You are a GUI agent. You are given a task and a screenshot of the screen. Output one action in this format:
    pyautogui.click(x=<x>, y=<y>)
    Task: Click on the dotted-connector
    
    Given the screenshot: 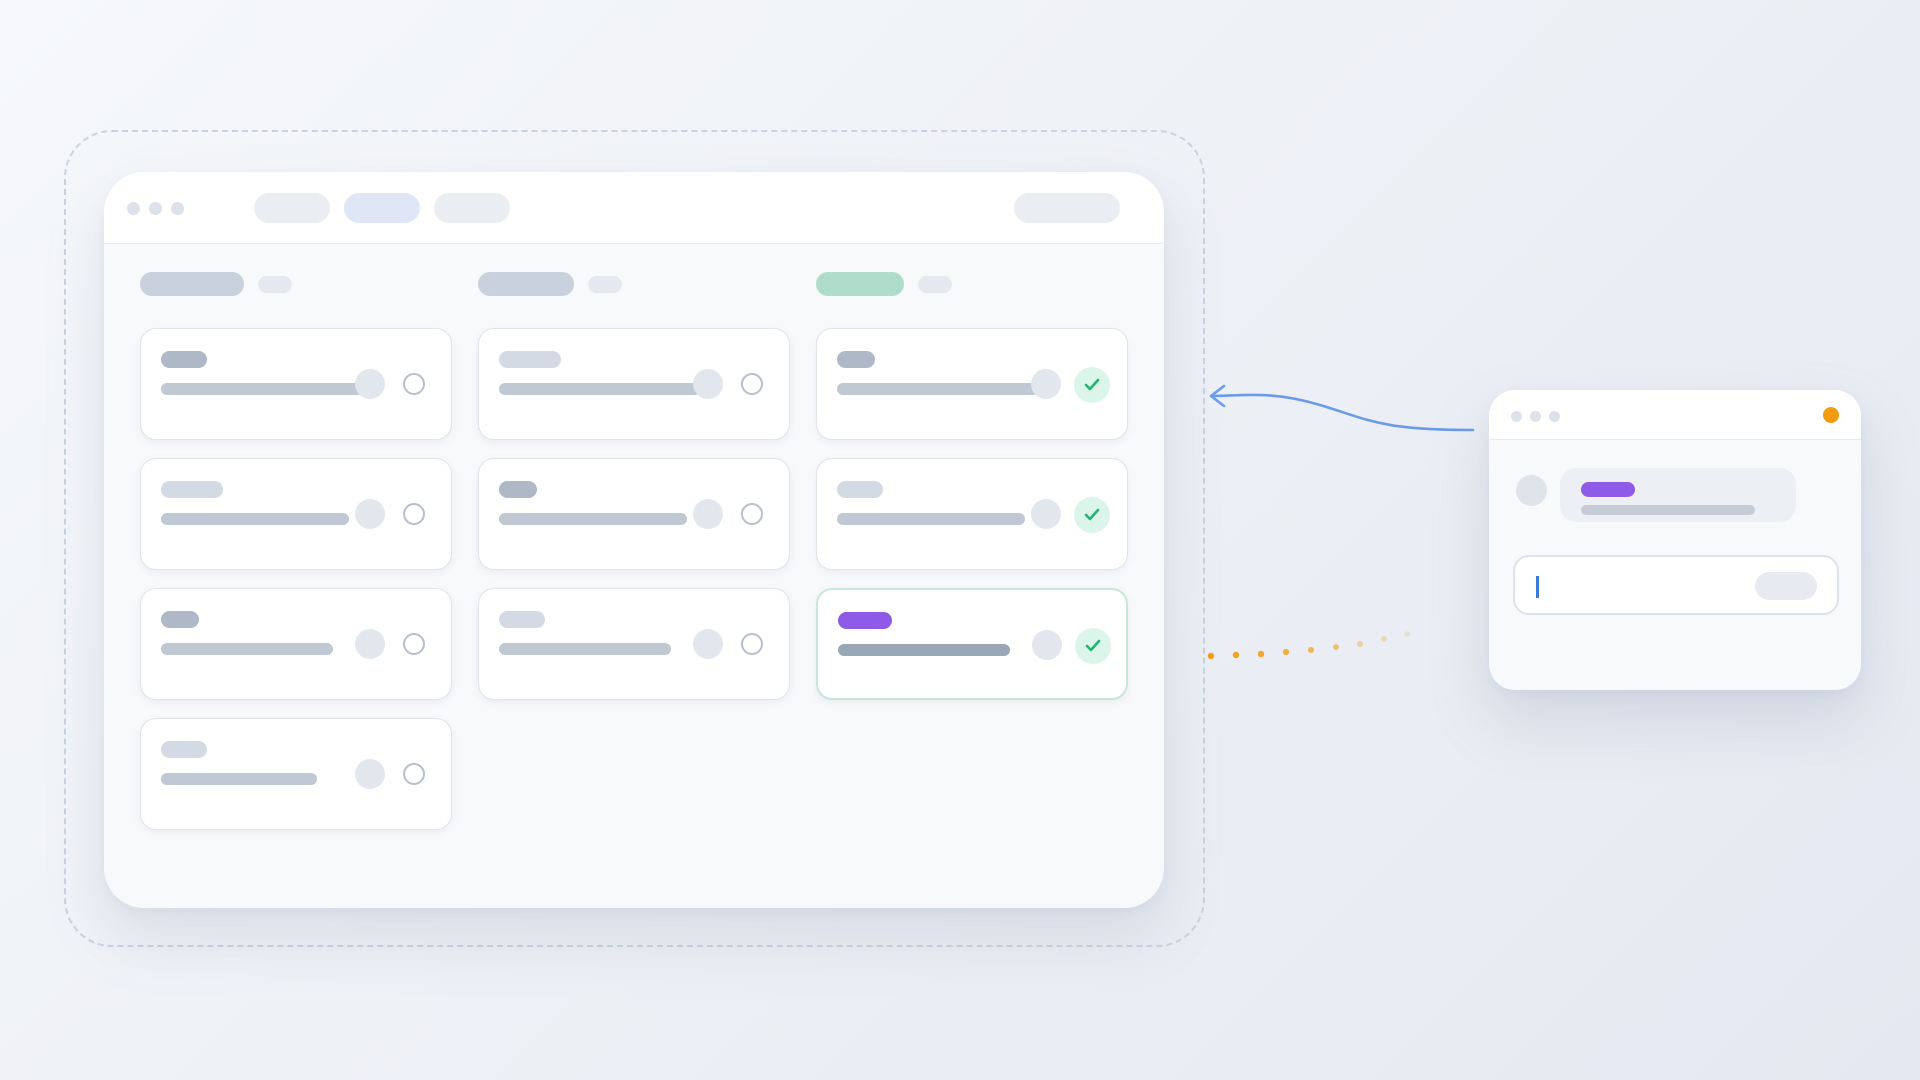 What is the action you would take?
    pyautogui.click(x=1308, y=645)
    